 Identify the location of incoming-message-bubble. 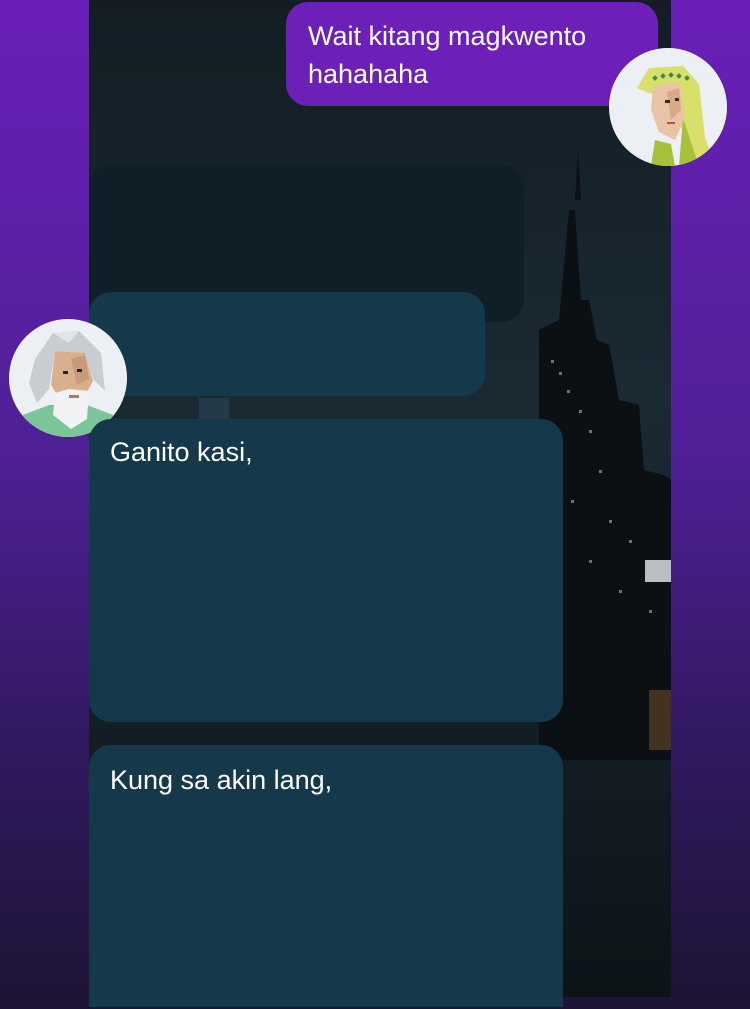
(287, 344).